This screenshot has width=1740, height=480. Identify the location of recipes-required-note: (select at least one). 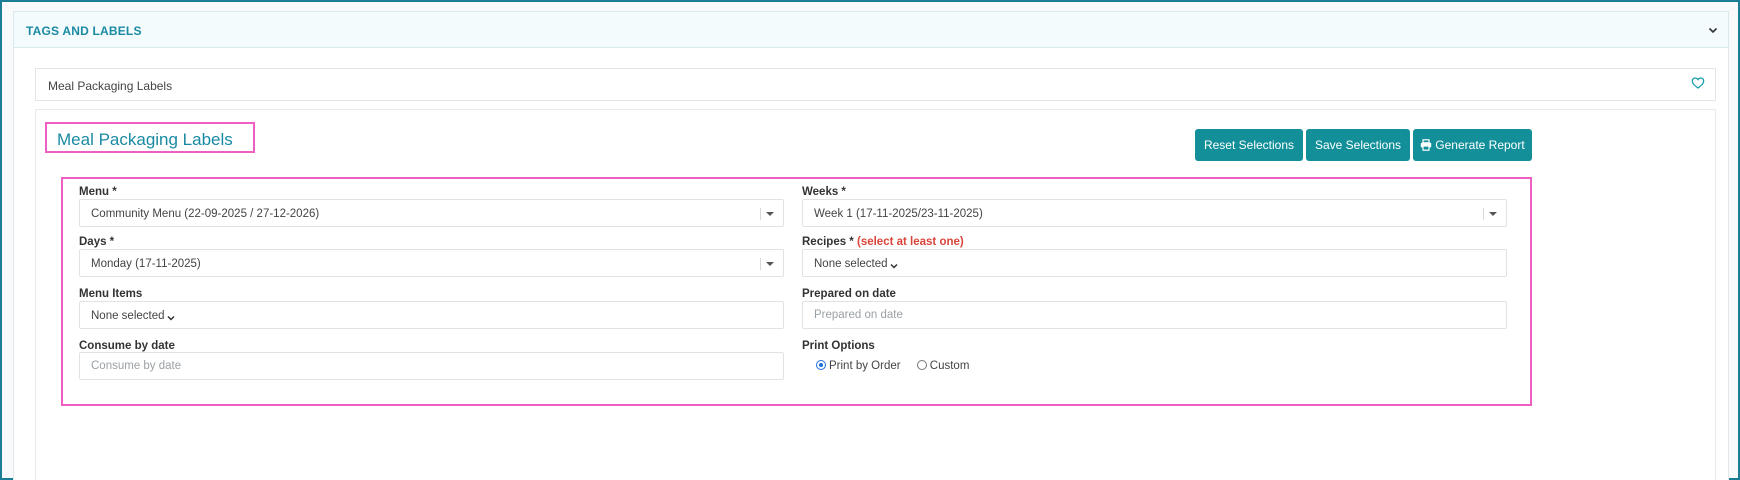
(910, 242).